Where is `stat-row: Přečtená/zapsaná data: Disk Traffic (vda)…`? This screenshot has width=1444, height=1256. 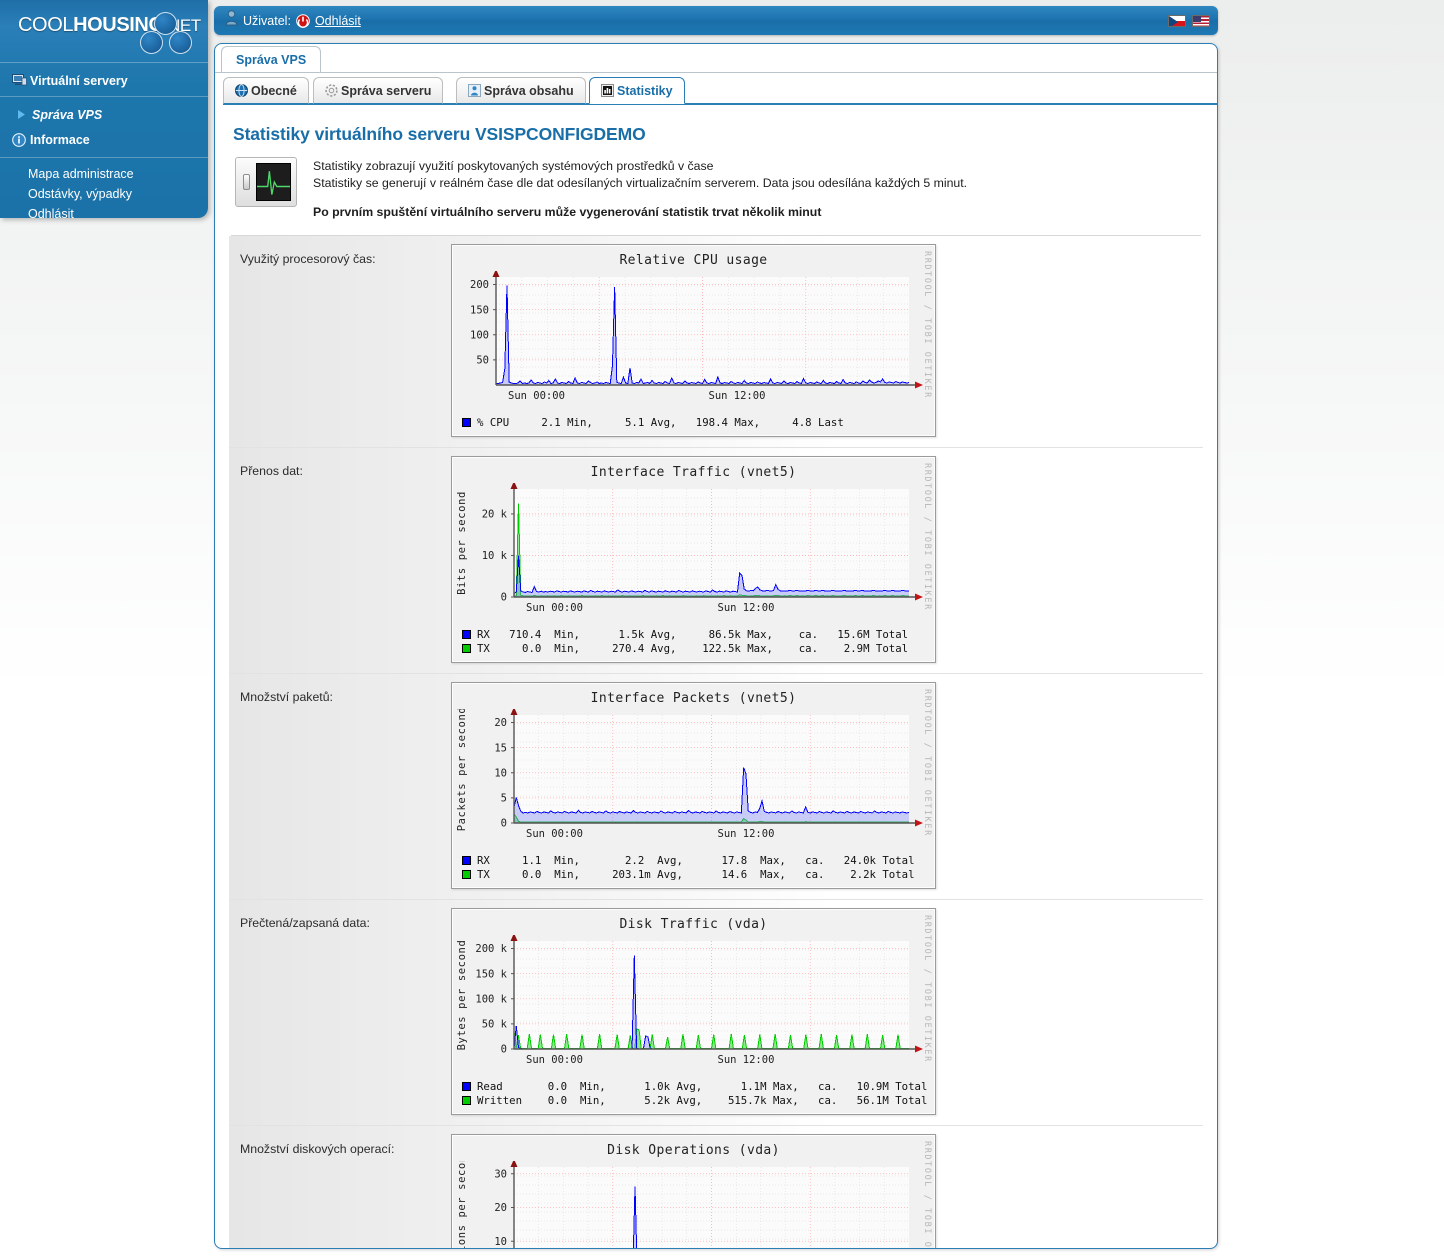 stat-row: Přečtená/zapsaná data: Disk Traffic (vda)… is located at coordinates (716, 1012).